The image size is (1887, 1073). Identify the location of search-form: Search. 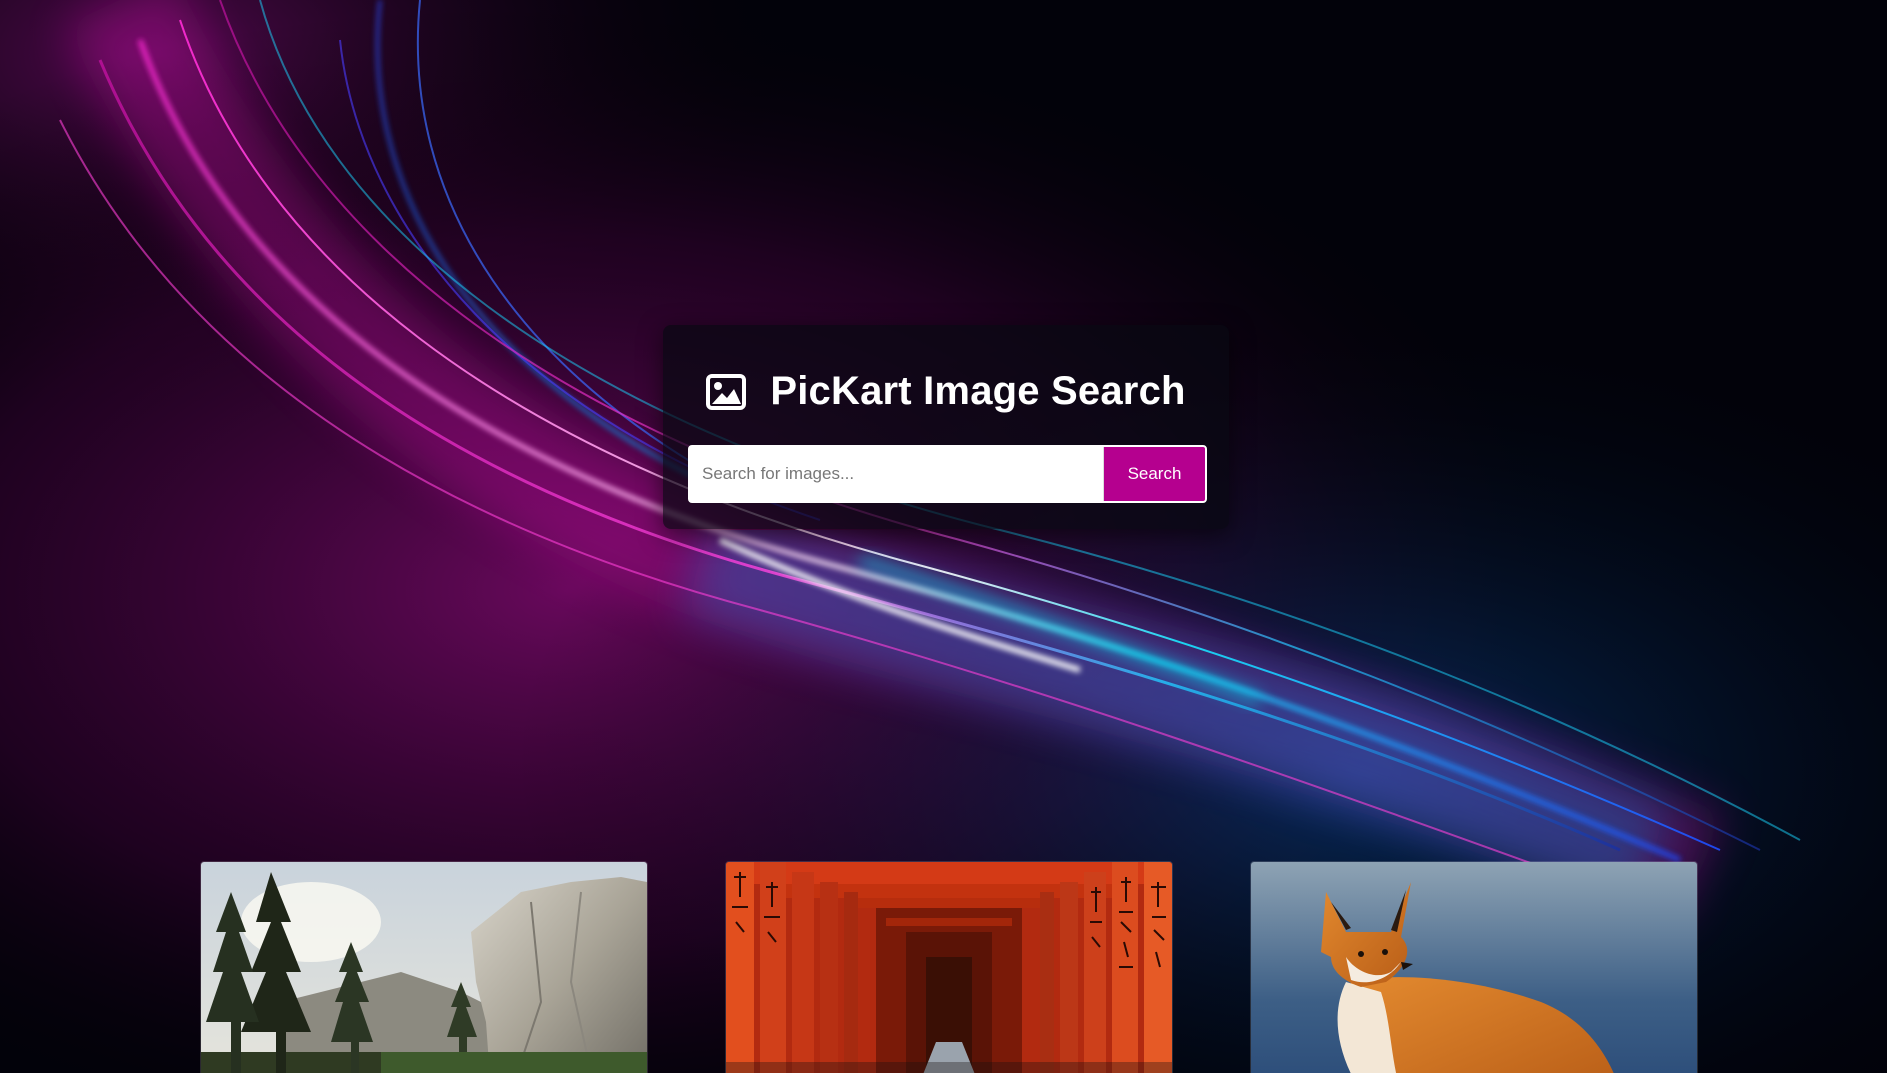
(947, 474).